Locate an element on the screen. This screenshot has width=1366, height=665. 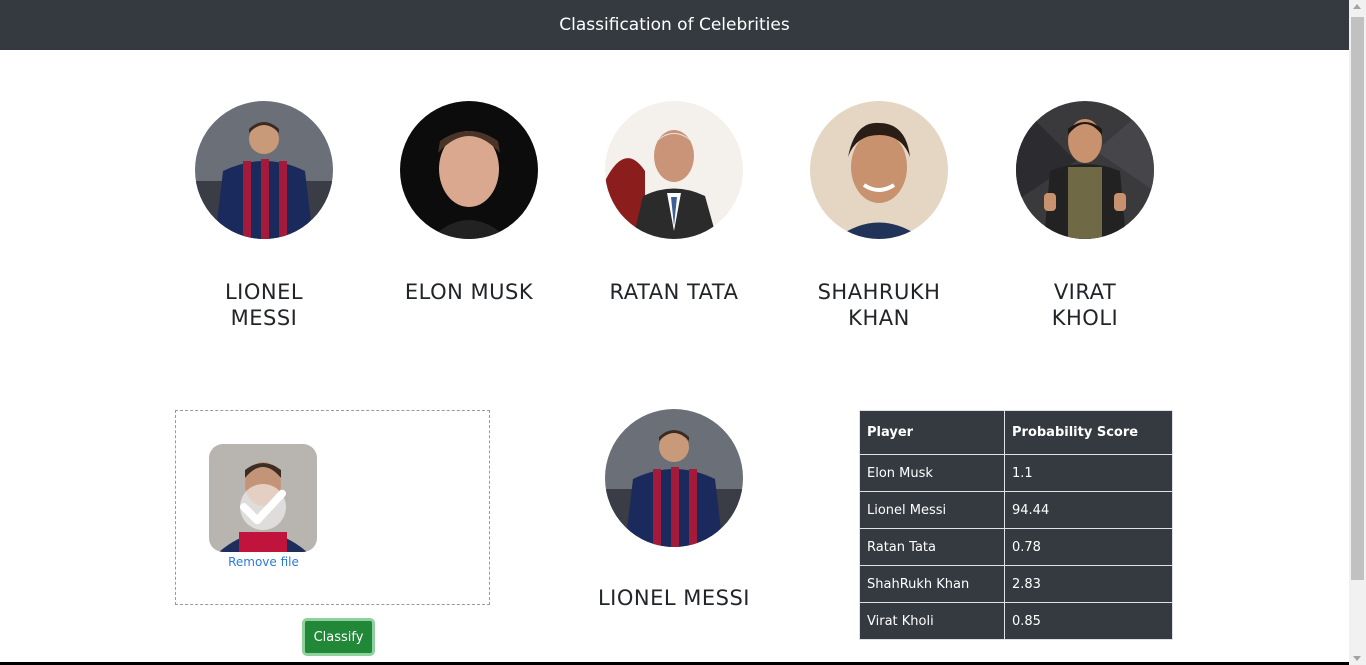
celebrity-name: SHAHRUKH KHAN is located at coordinates (879, 305).